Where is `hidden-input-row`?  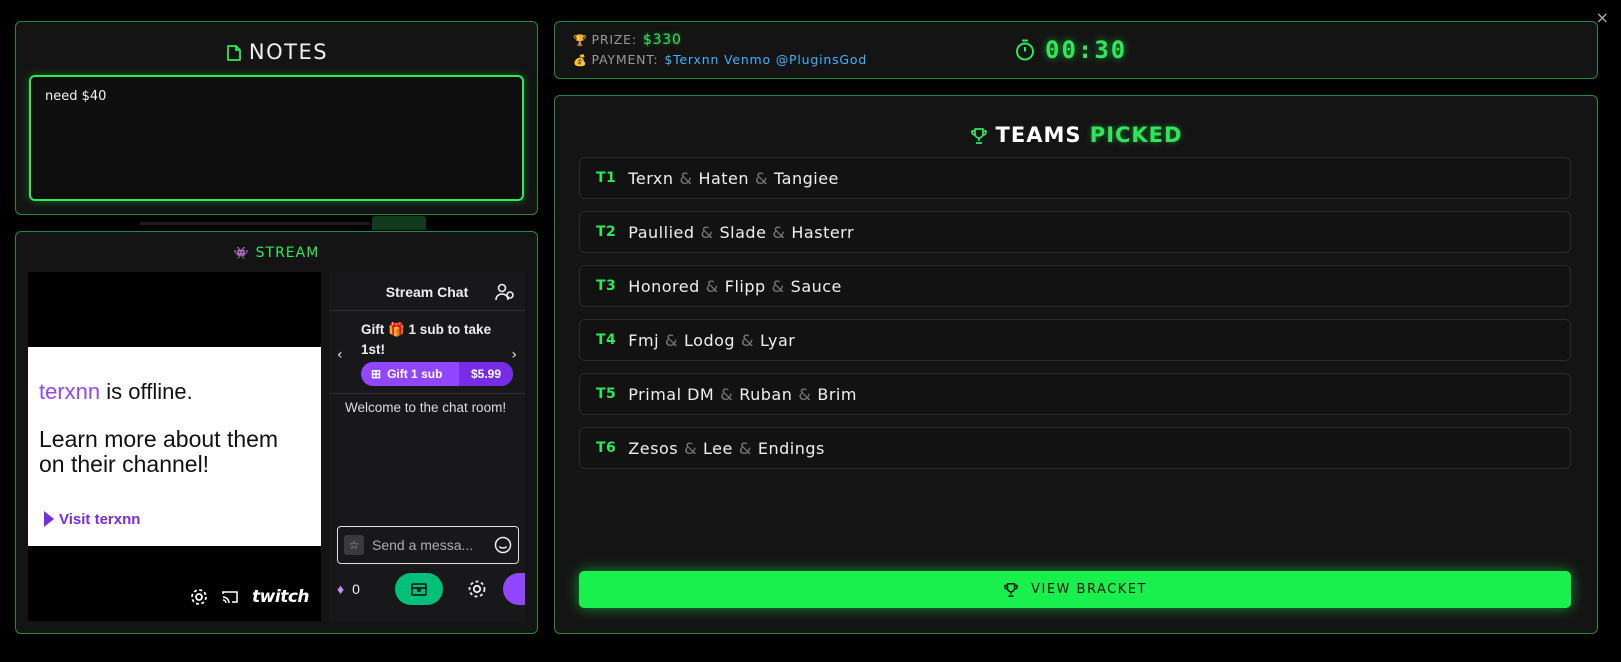
hidden-input-row is located at coordinates (285, 223).